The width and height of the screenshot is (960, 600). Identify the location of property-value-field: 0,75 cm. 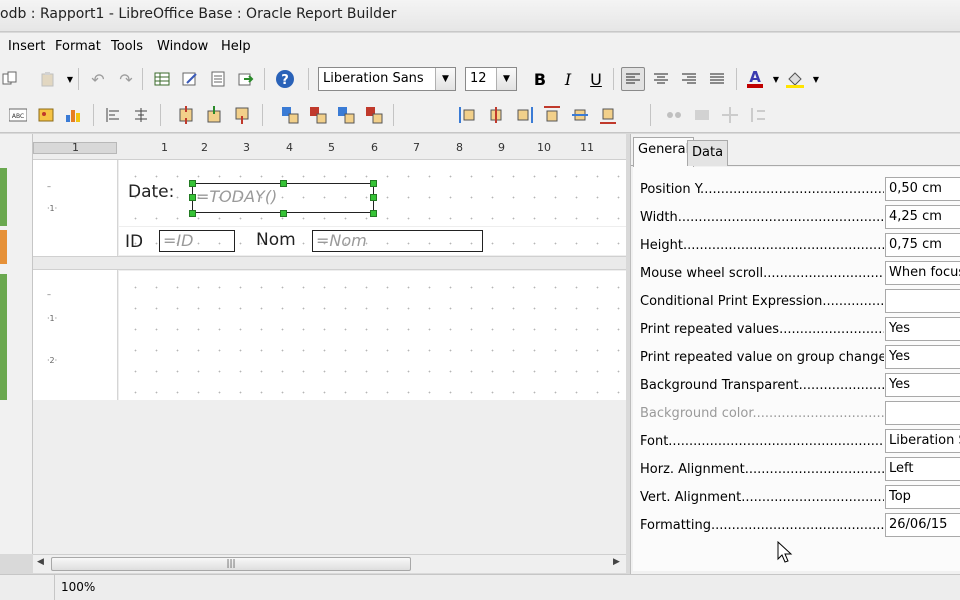
(922, 245).